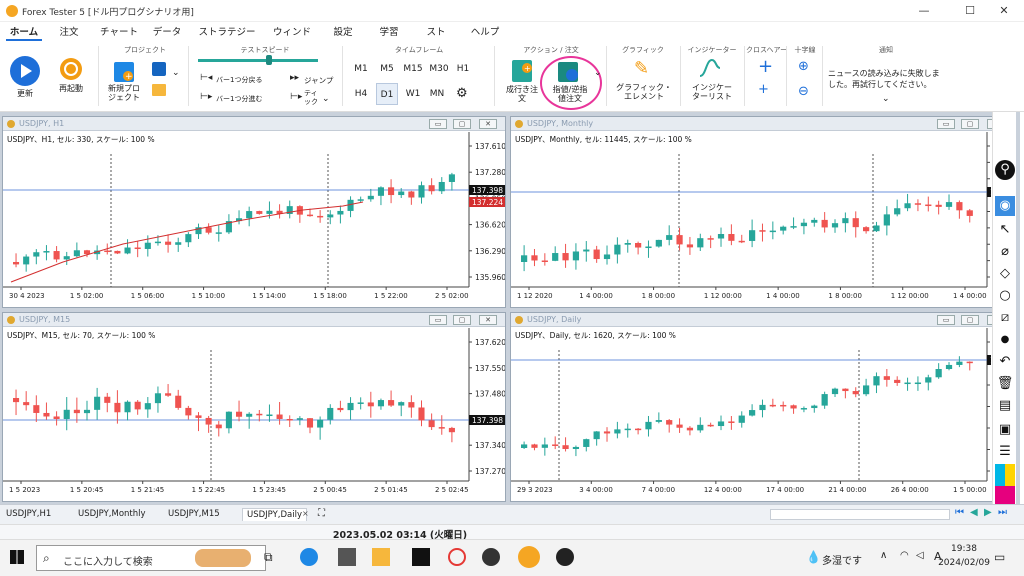  Describe the element at coordinates (964, 549) in the screenshot. I see `clock-time: 19:38` at that location.